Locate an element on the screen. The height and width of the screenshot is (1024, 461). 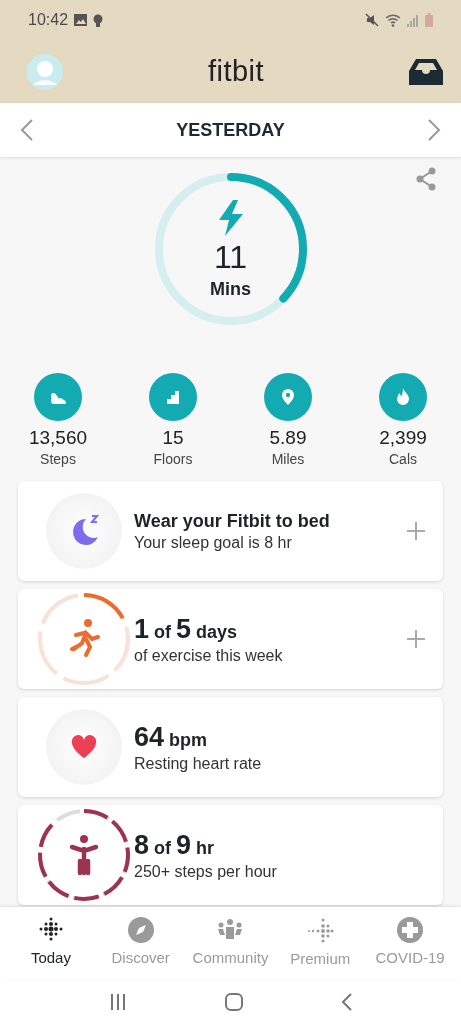
stat-label: Cals is located at coordinates (403, 459).